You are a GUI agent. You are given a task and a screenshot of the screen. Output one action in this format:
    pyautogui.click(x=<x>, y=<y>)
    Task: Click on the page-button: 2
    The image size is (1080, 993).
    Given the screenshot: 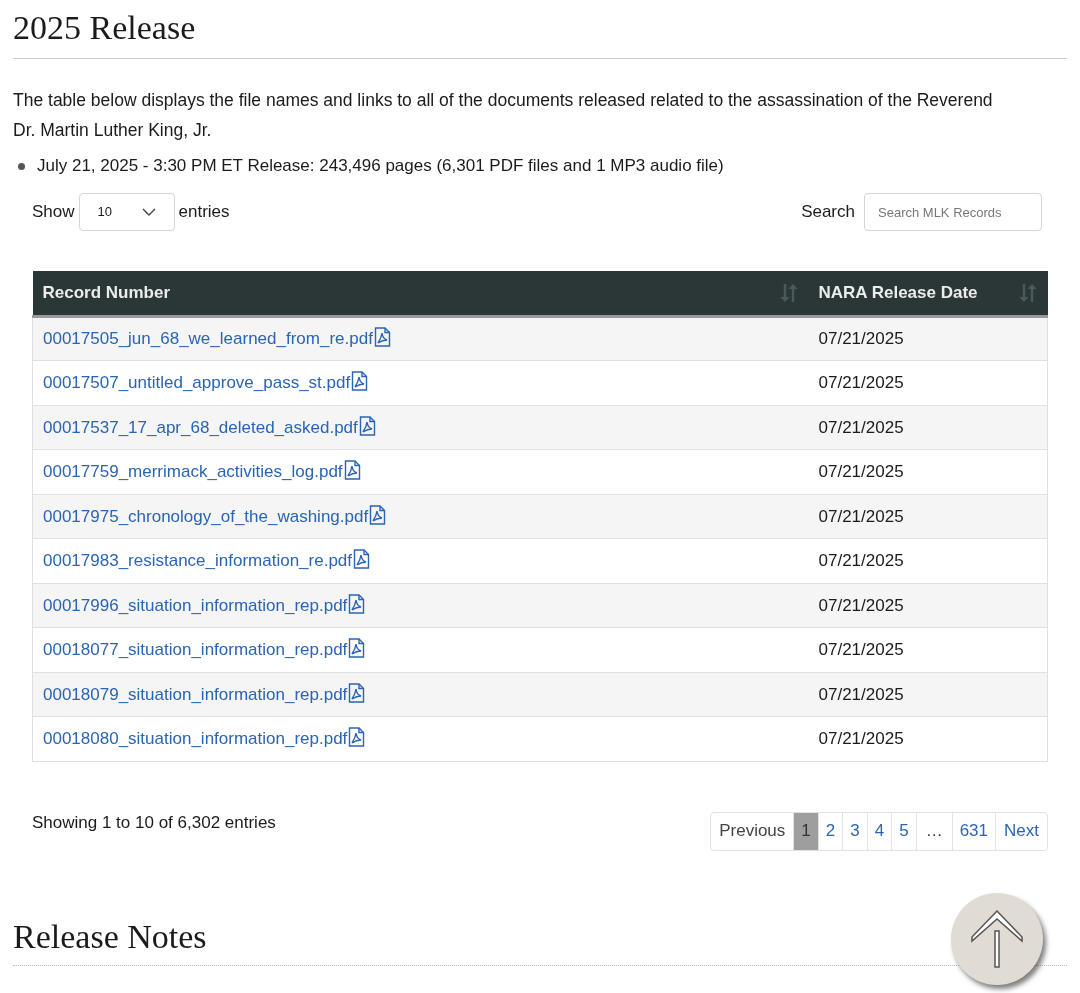 What is the action you would take?
    pyautogui.click(x=830, y=831)
    